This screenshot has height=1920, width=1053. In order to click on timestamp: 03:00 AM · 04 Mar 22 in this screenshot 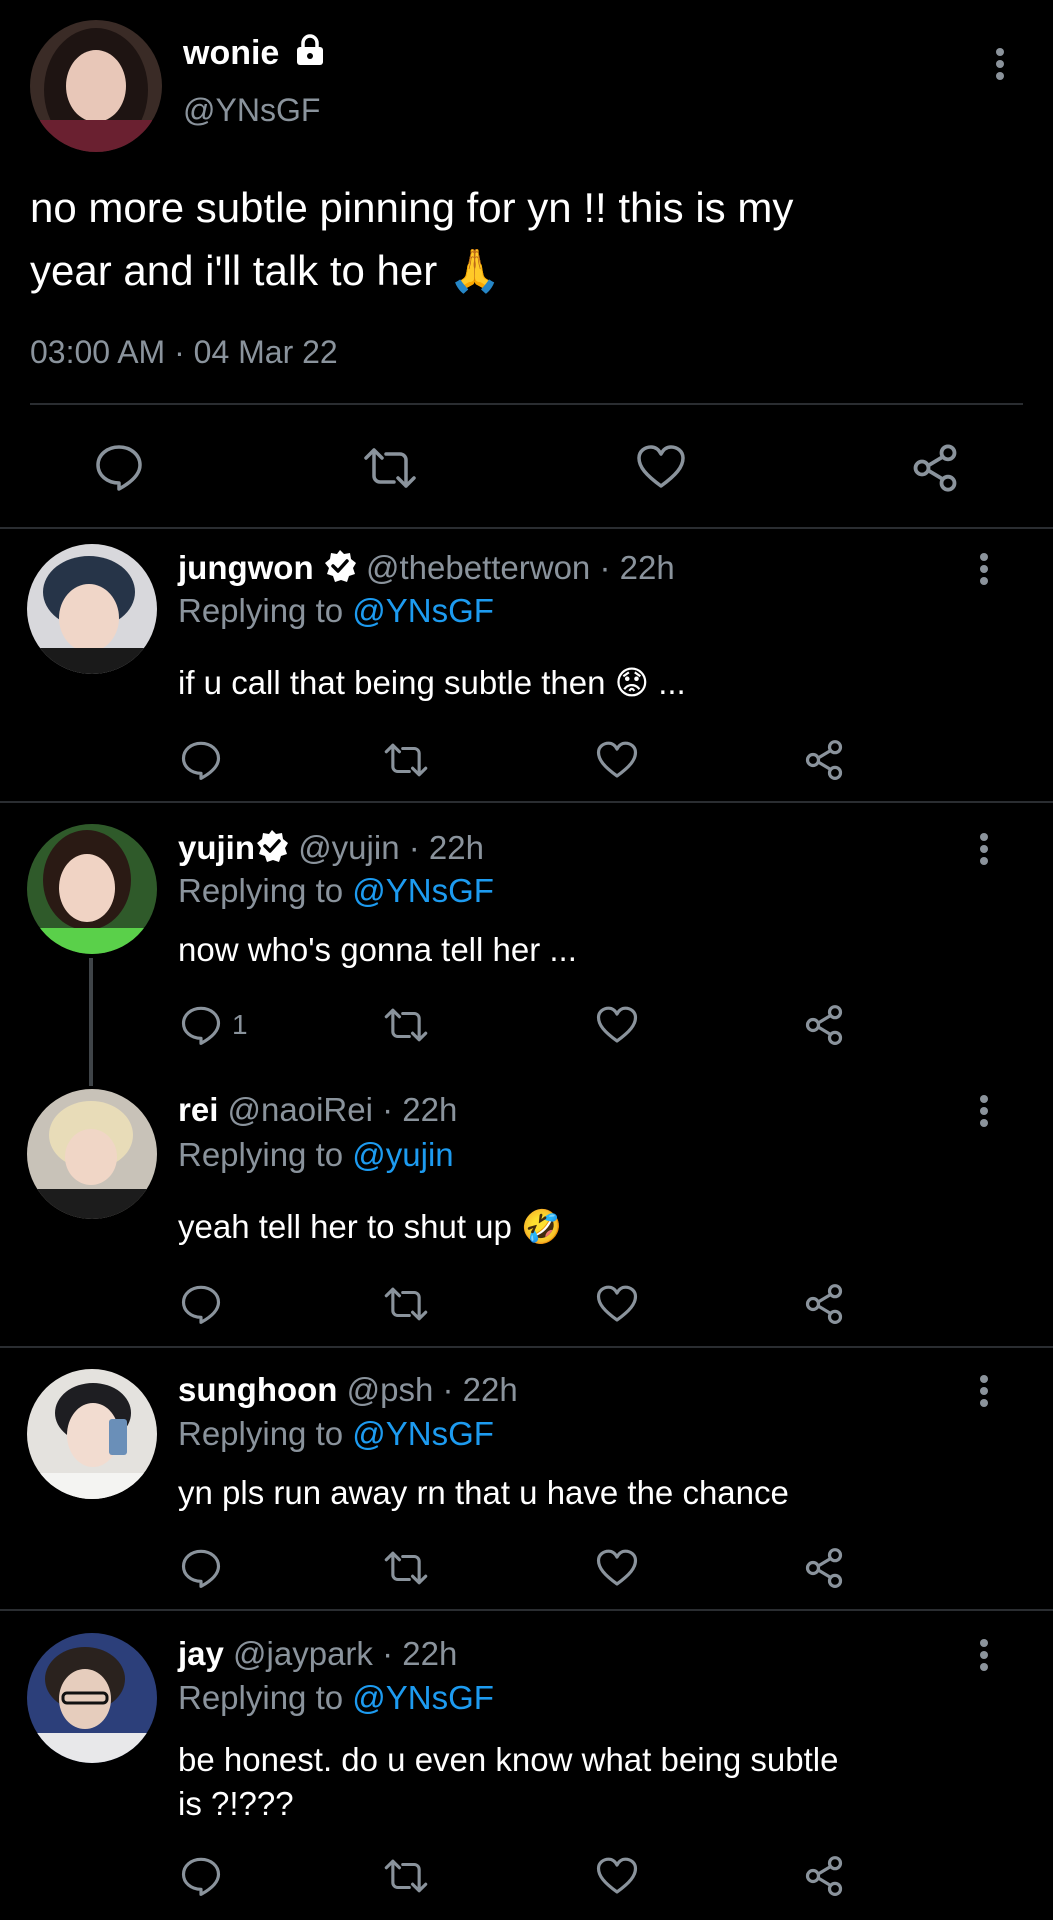, I will do `click(184, 352)`.